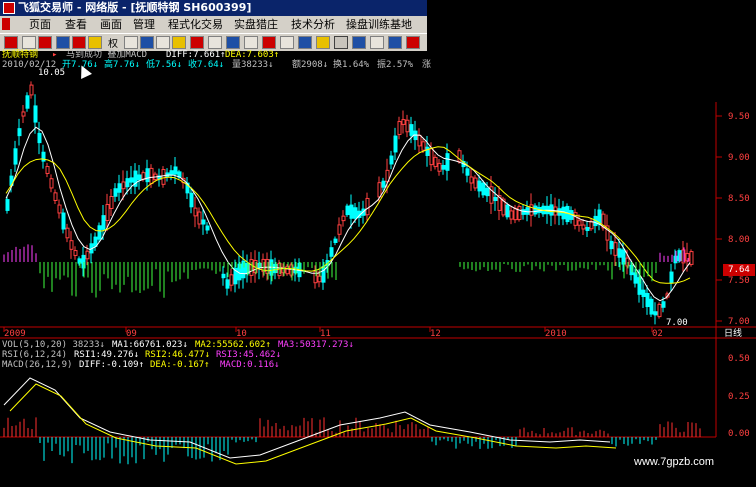  I want to click on rights-label: 权, so click(113, 42).